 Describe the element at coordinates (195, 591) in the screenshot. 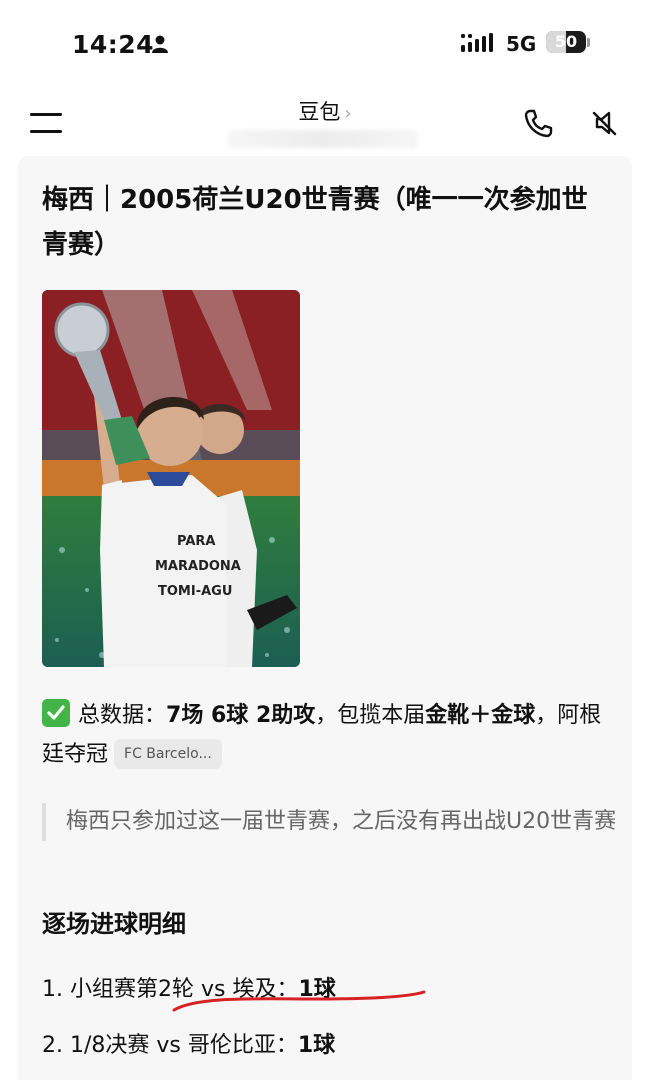

I see `shirt-text-3: TOMI-AGU` at that location.